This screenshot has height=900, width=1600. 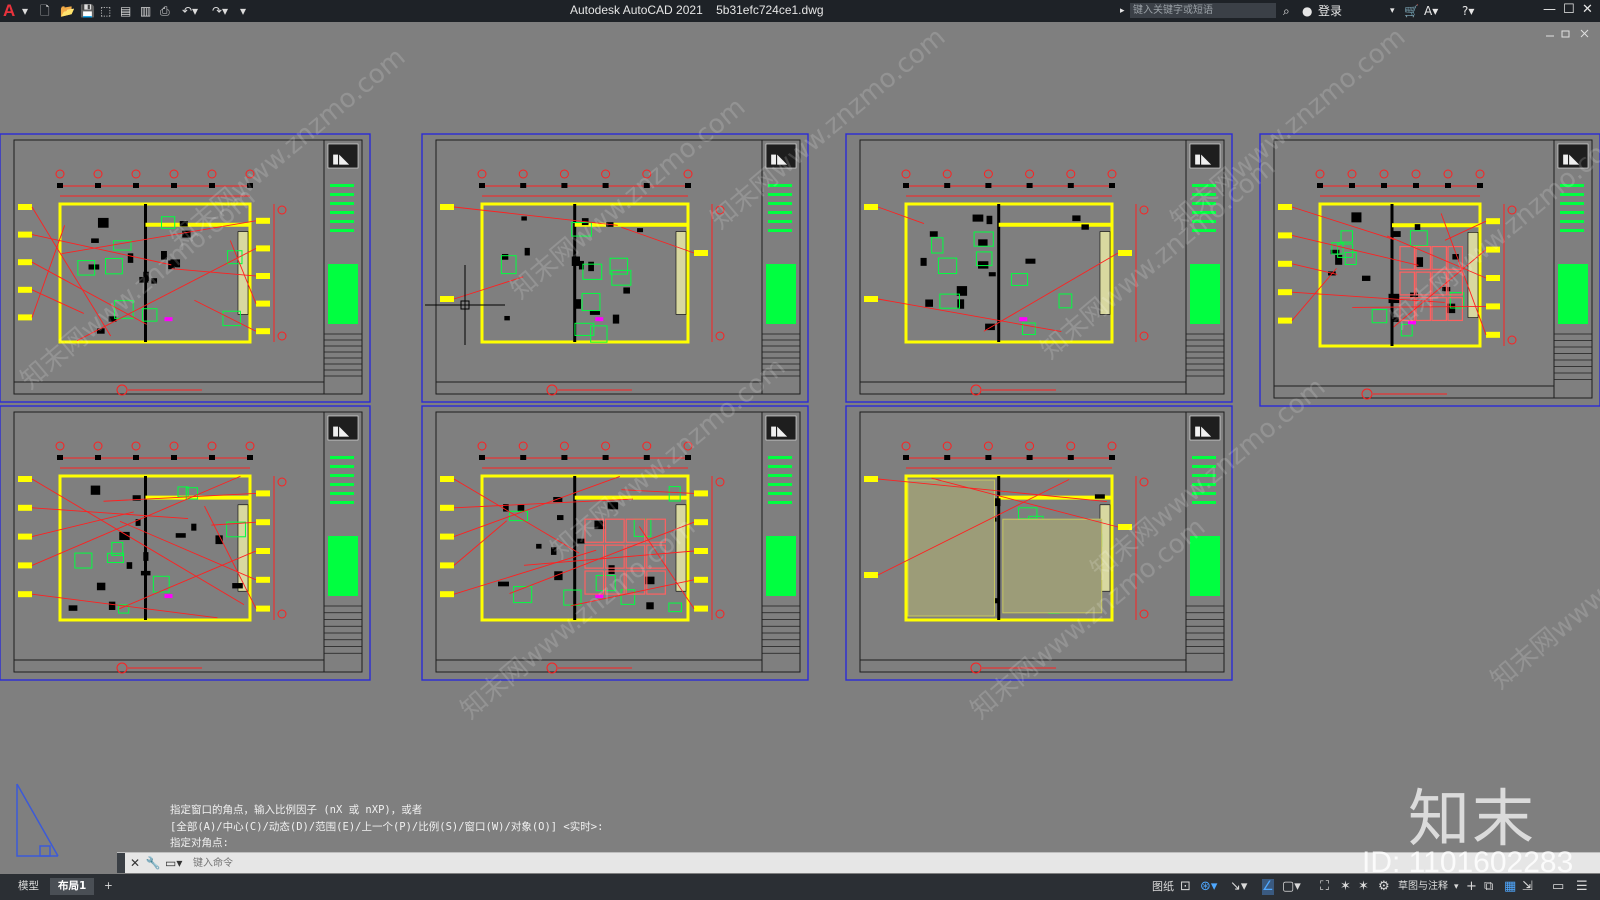 I want to click on isodraft-icon: ∠, so click(x=1268, y=887).